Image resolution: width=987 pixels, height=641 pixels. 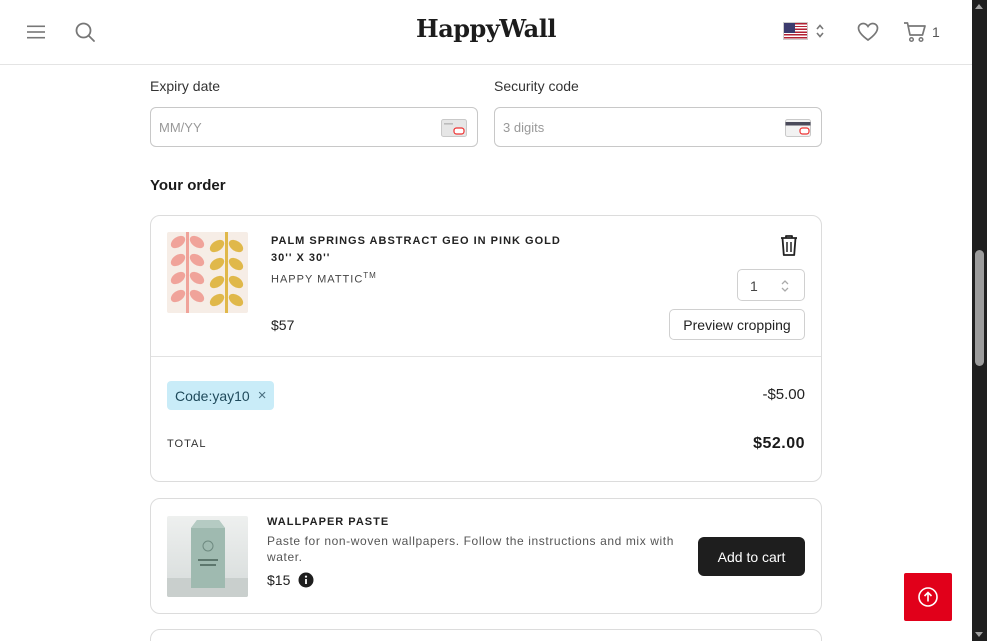 What do you see at coordinates (785, 286) in the screenshot?
I see `stepper-arrows-icon` at bounding box center [785, 286].